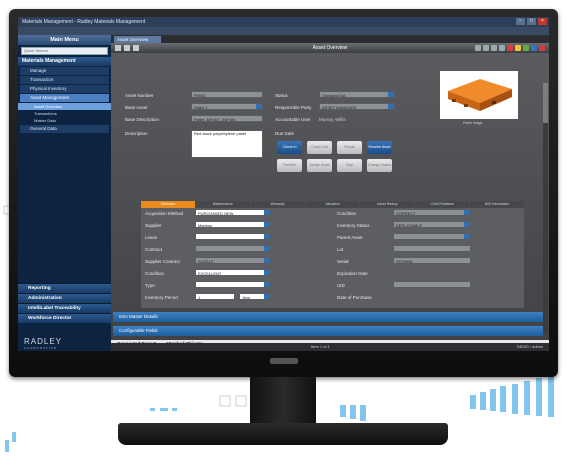 This screenshot has height=460, width=566. Describe the element at coordinates (432, 236) in the screenshot. I see `parent-asset-select` at that location.